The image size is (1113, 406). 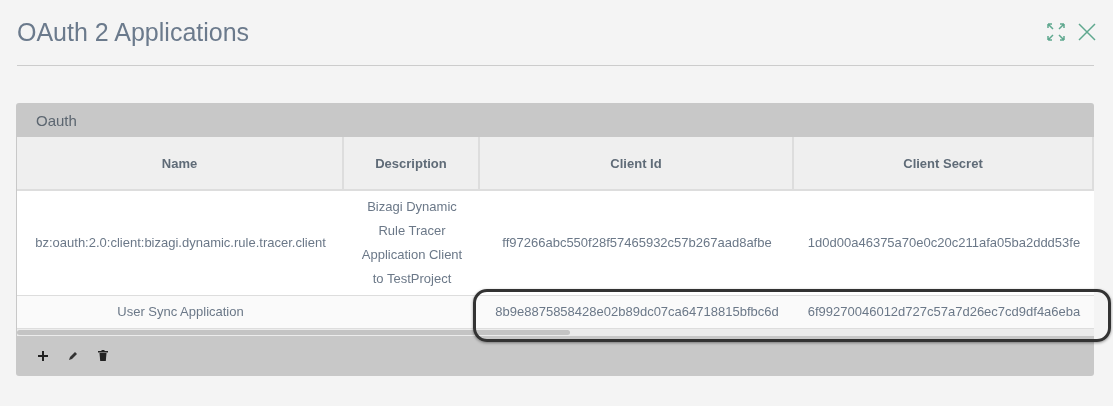 I want to click on table-cell-text: ff97266abc550f28f57465932c57b267aad8afbe, so click(x=637, y=243).